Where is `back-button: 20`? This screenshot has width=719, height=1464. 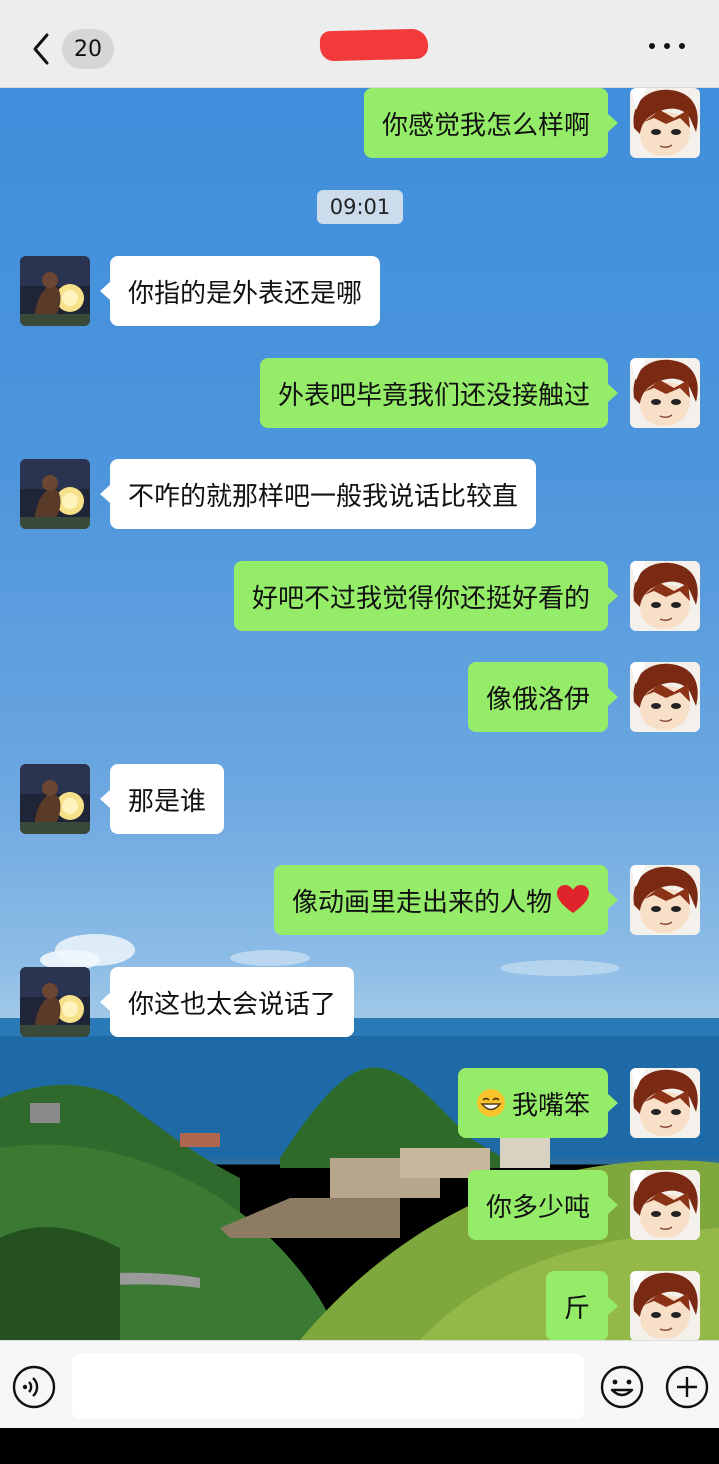
back-button: 20 is located at coordinates (75, 49).